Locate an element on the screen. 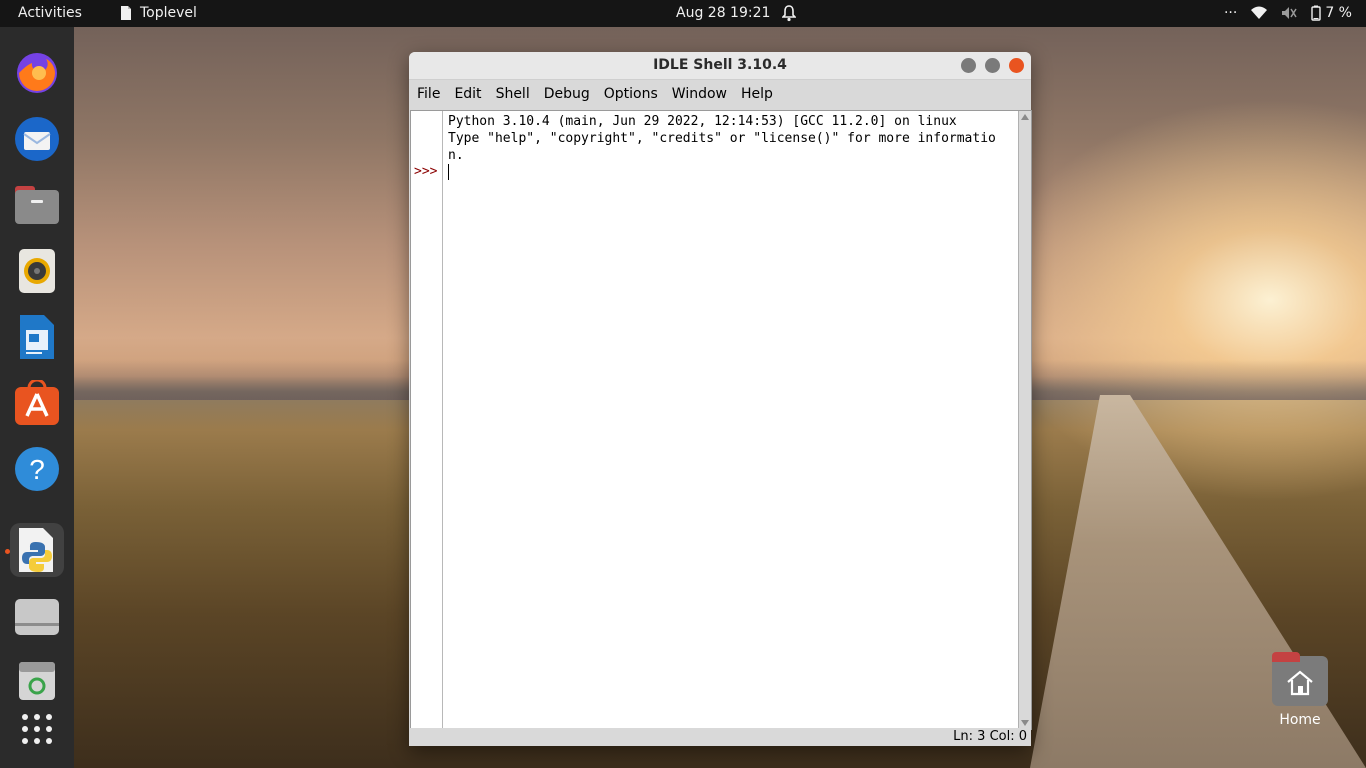 The height and width of the screenshot is (768, 1366). menu-debug: Debug is located at coordinates (567, 94).